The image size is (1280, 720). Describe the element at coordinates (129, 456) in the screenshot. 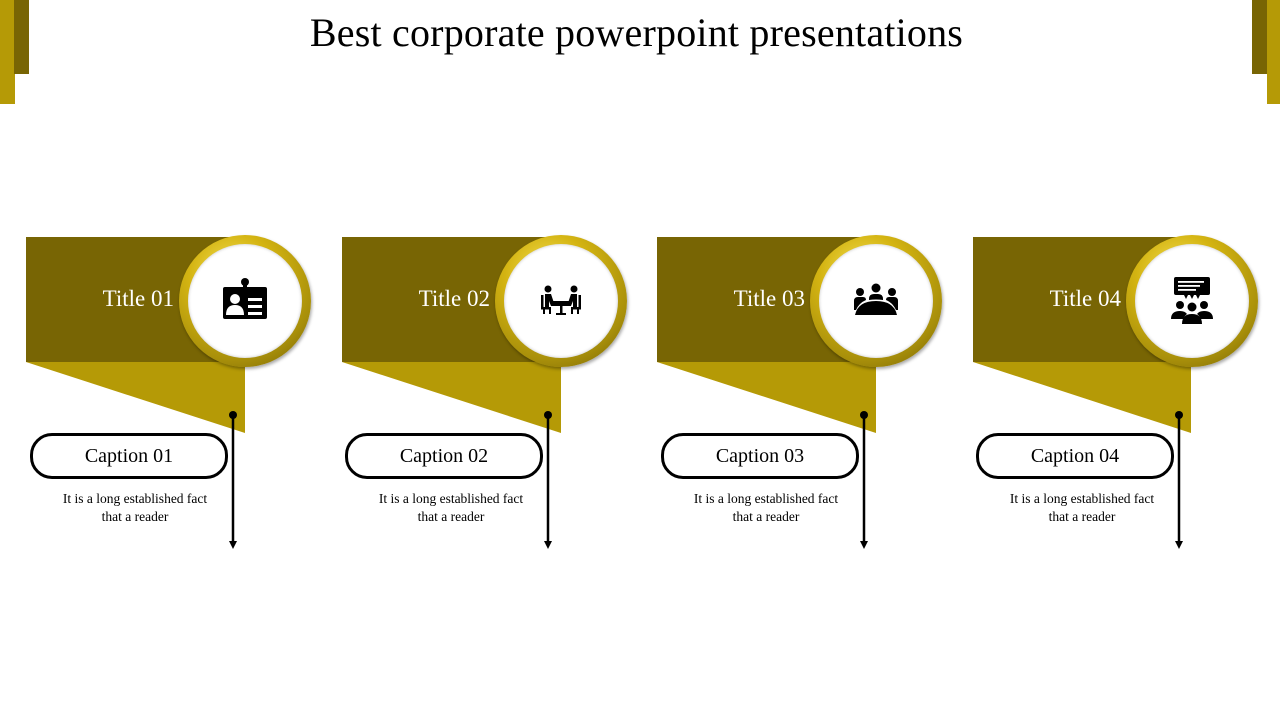

I see `caption-pill: Caption 01` at that location.